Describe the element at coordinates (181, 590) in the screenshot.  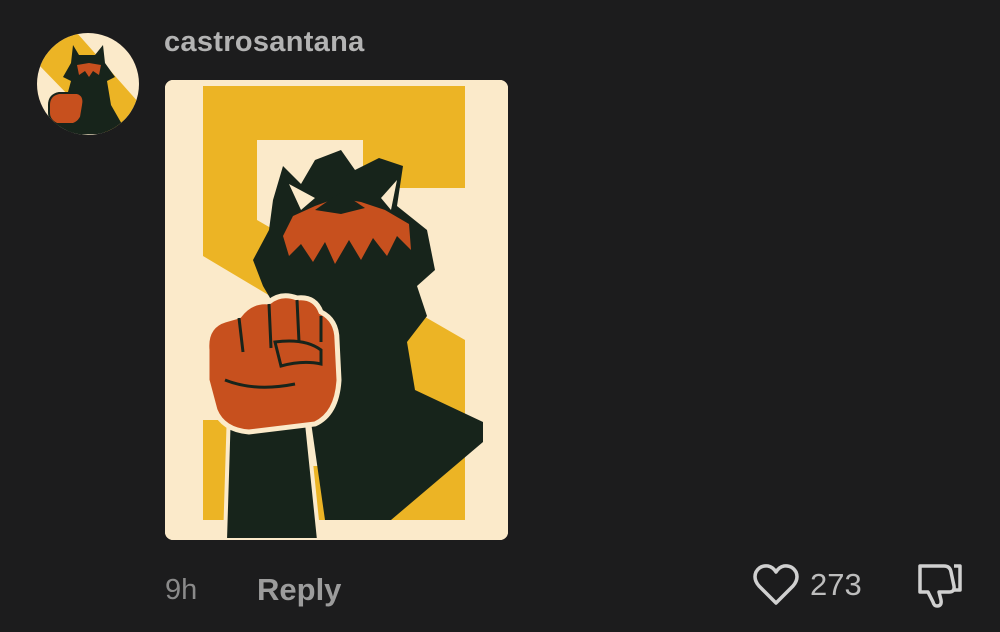
I see `timestamp: 9h` at that location.